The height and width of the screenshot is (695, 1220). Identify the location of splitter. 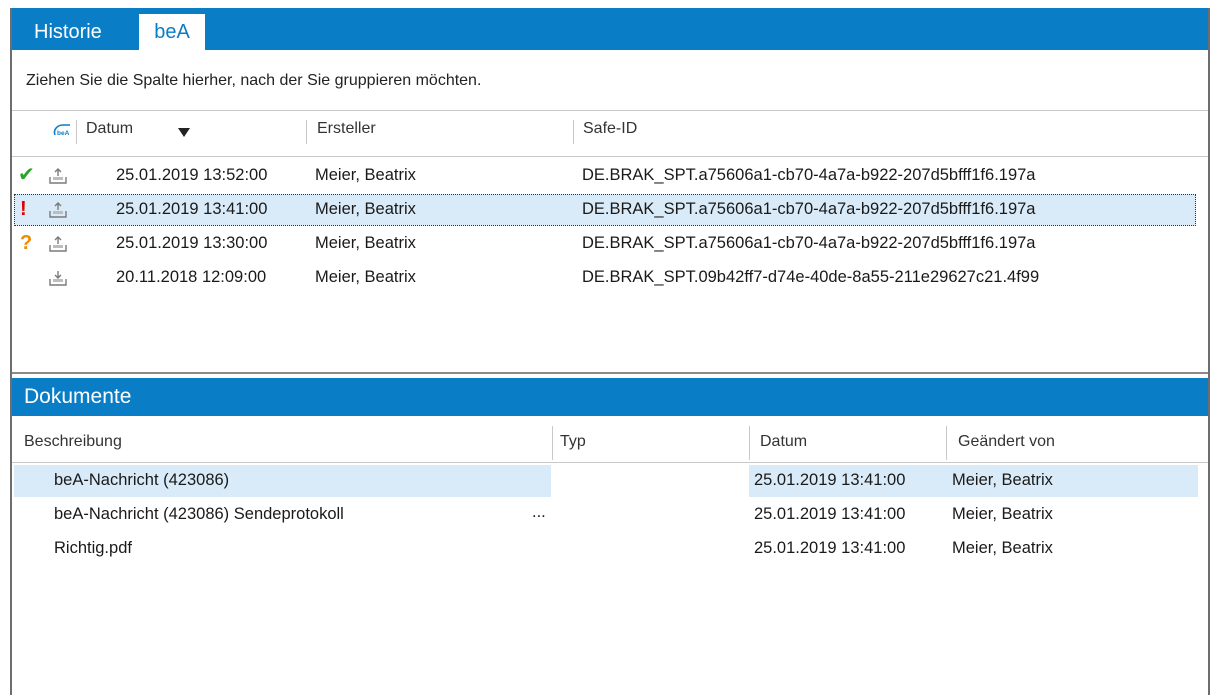
(610, 373).